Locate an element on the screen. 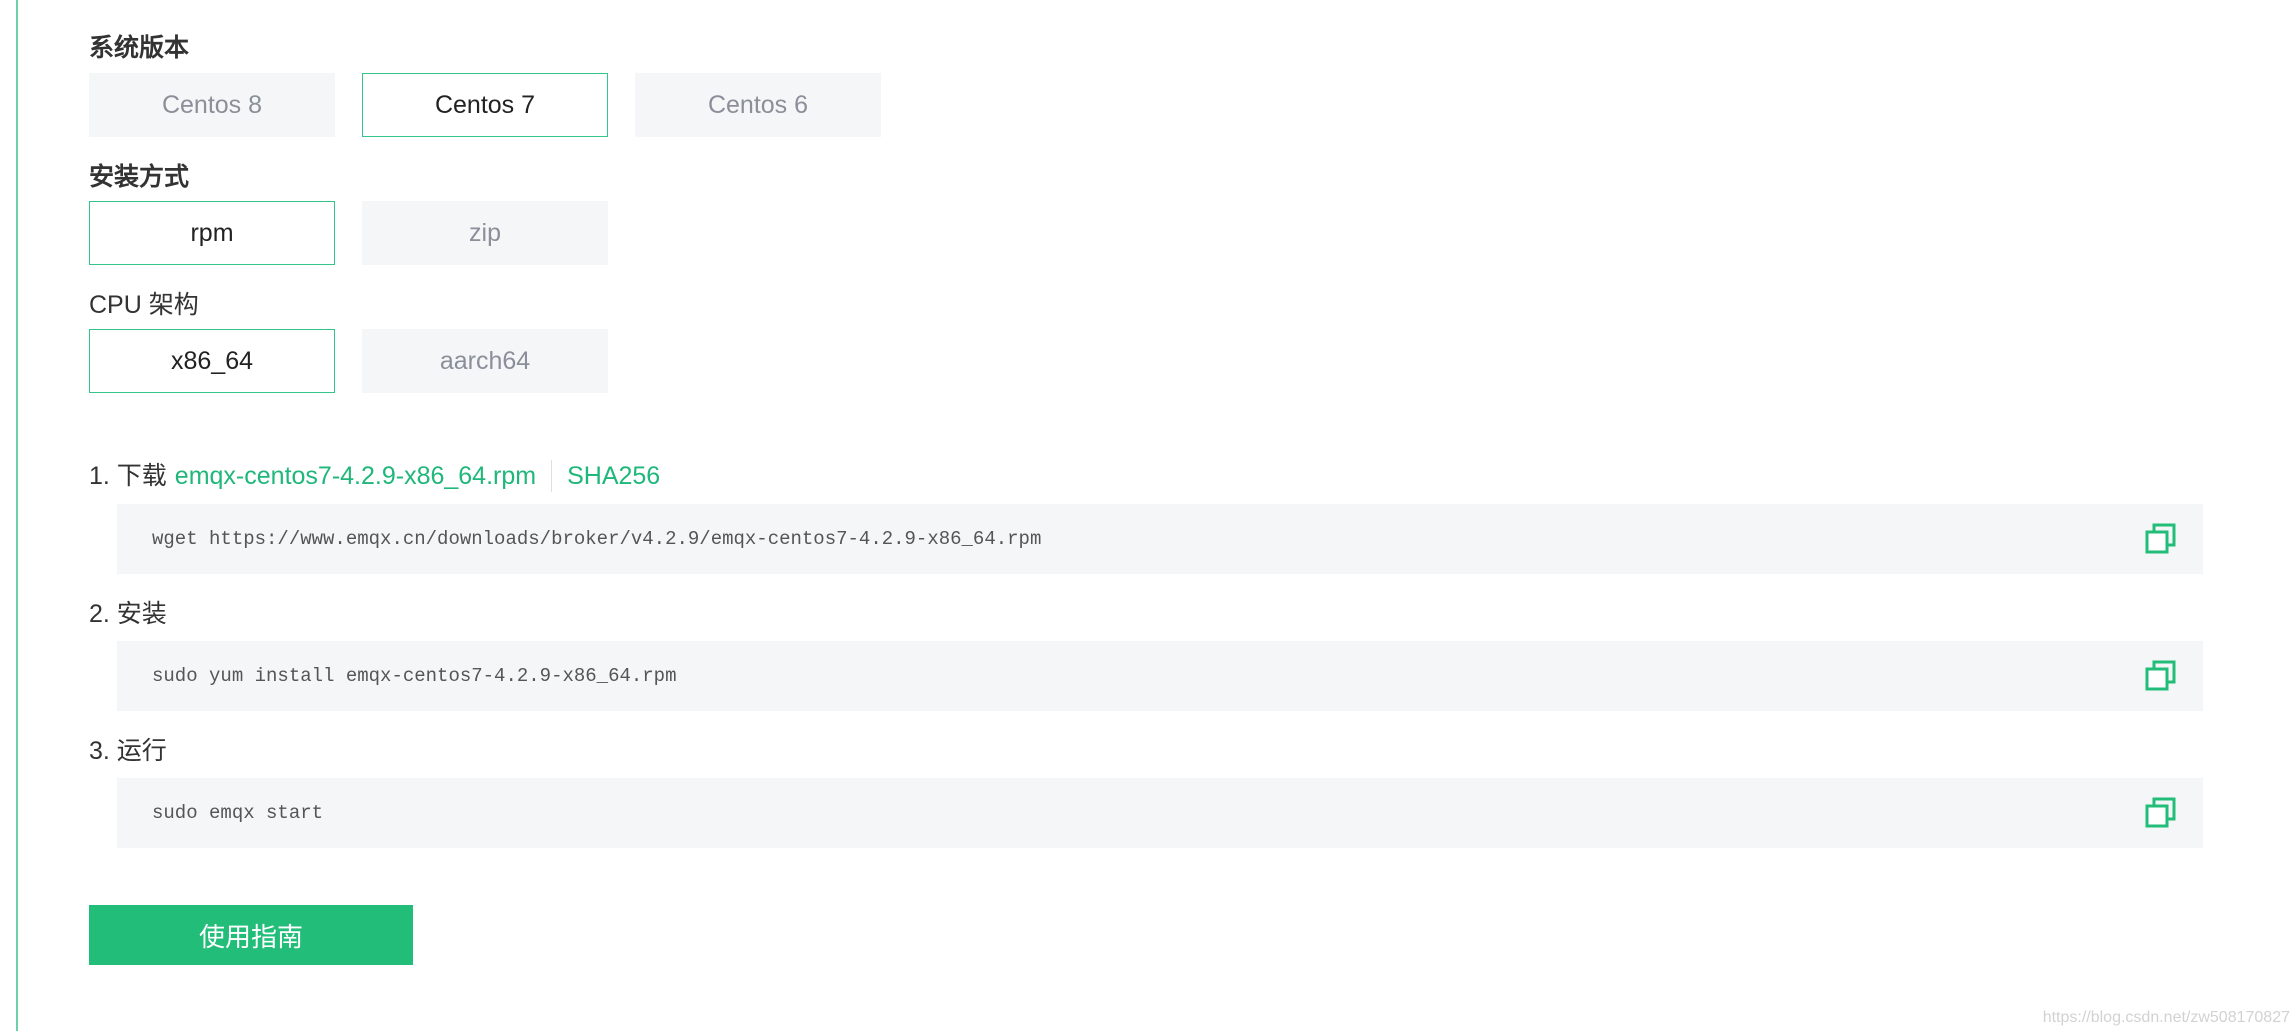  system-version-label: 系统版本 is located at coordinates (139, 48).